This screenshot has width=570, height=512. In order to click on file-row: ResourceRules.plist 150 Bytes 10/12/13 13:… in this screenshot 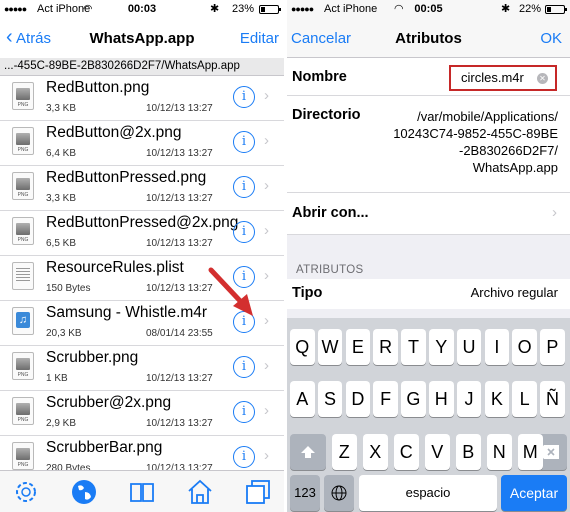, I will do `click(142, 278)`.